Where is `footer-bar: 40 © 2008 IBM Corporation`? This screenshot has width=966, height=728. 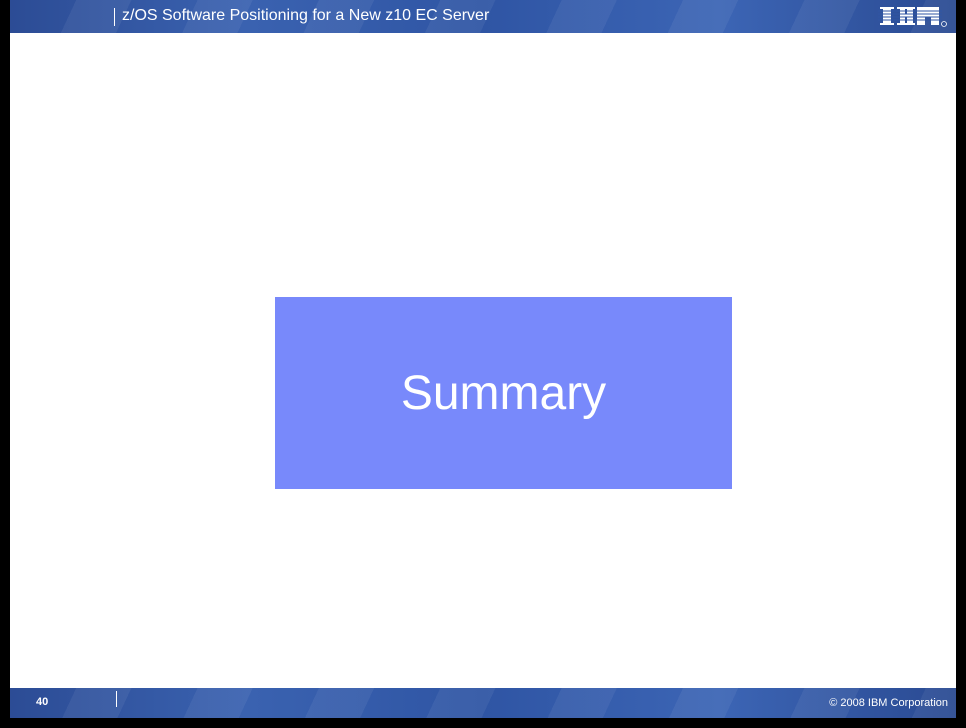 footer-bar: 40 © 2008 IBM Corporation is located at coordinates (483, 703).